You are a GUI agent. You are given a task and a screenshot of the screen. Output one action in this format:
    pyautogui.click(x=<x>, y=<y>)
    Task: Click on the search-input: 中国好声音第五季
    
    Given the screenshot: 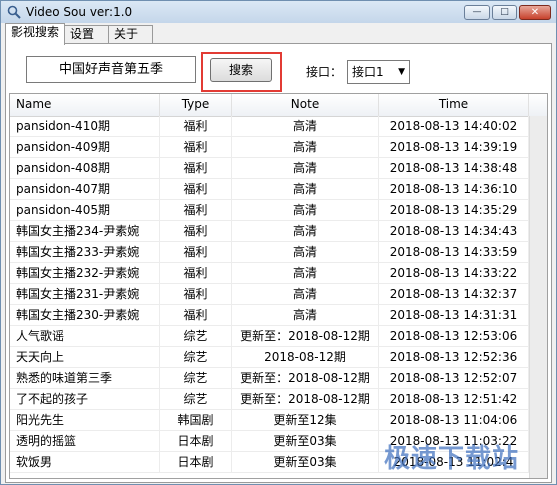 What is the action you would take?
    pyautogui.click(x=111, y=69)
    